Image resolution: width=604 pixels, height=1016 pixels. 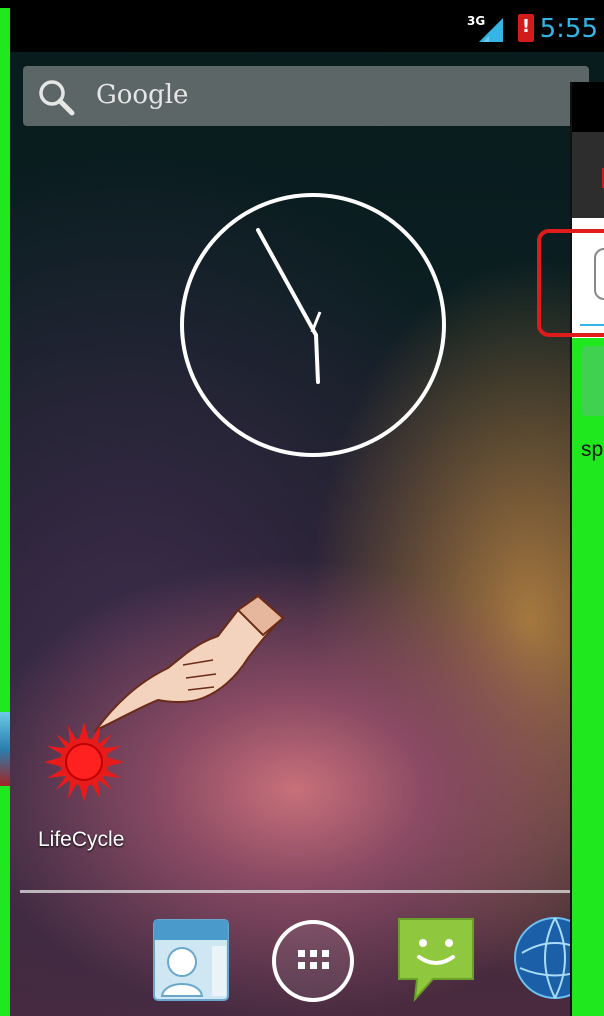 What do you see at coordinates (587, 549) in the screenshot?
I see `overlapping-app-window: sp` at bounding box center [587, 549].